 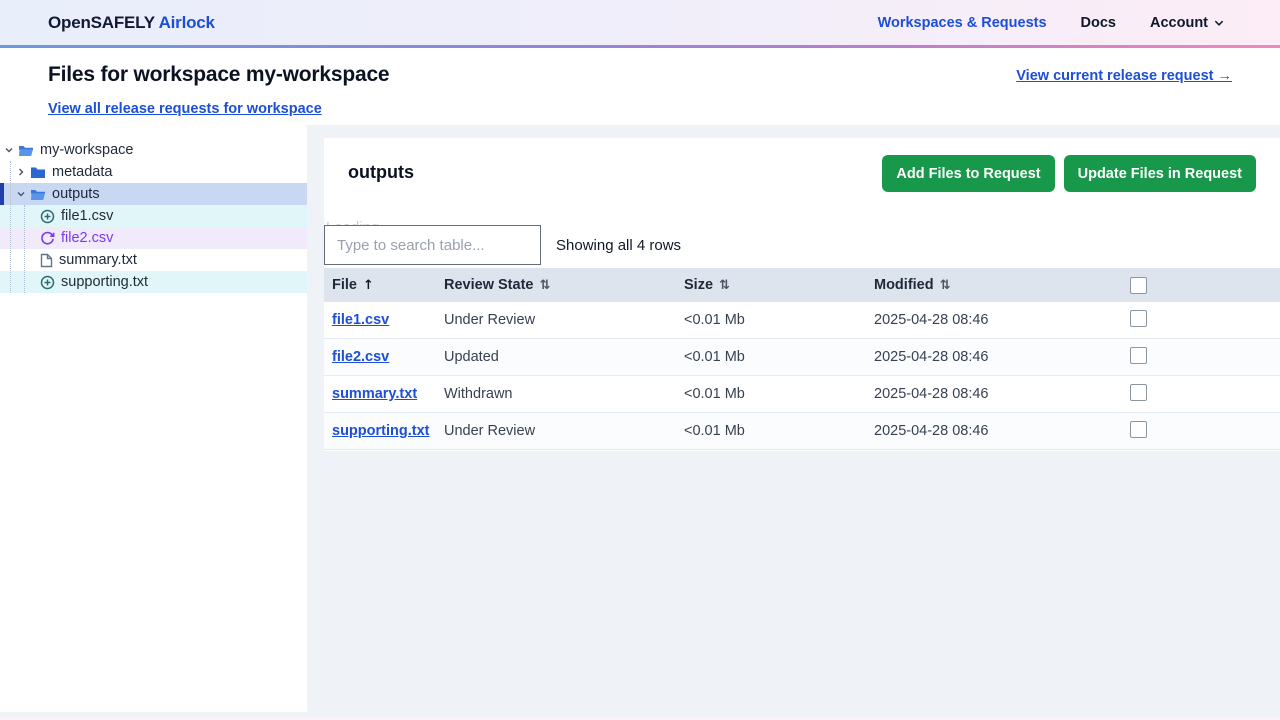 I want to click on tree-item-label: my-workspace, so click(x=87, y=150).